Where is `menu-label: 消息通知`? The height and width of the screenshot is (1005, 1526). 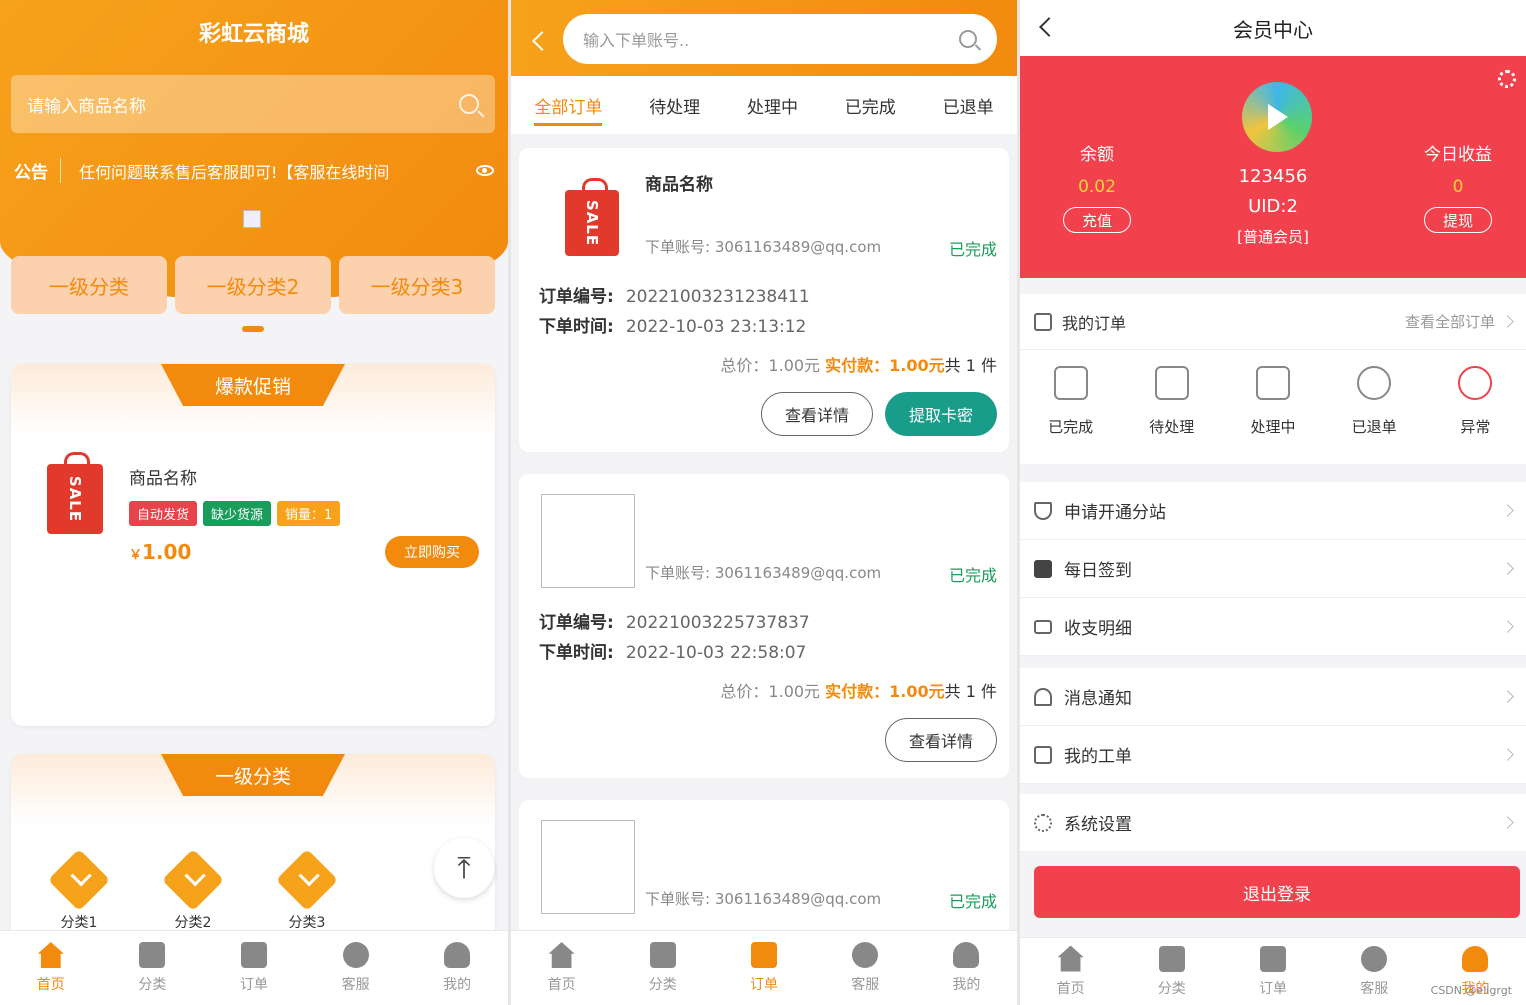 menu-label: 消息通知 is located at coordinates (1098, 699).